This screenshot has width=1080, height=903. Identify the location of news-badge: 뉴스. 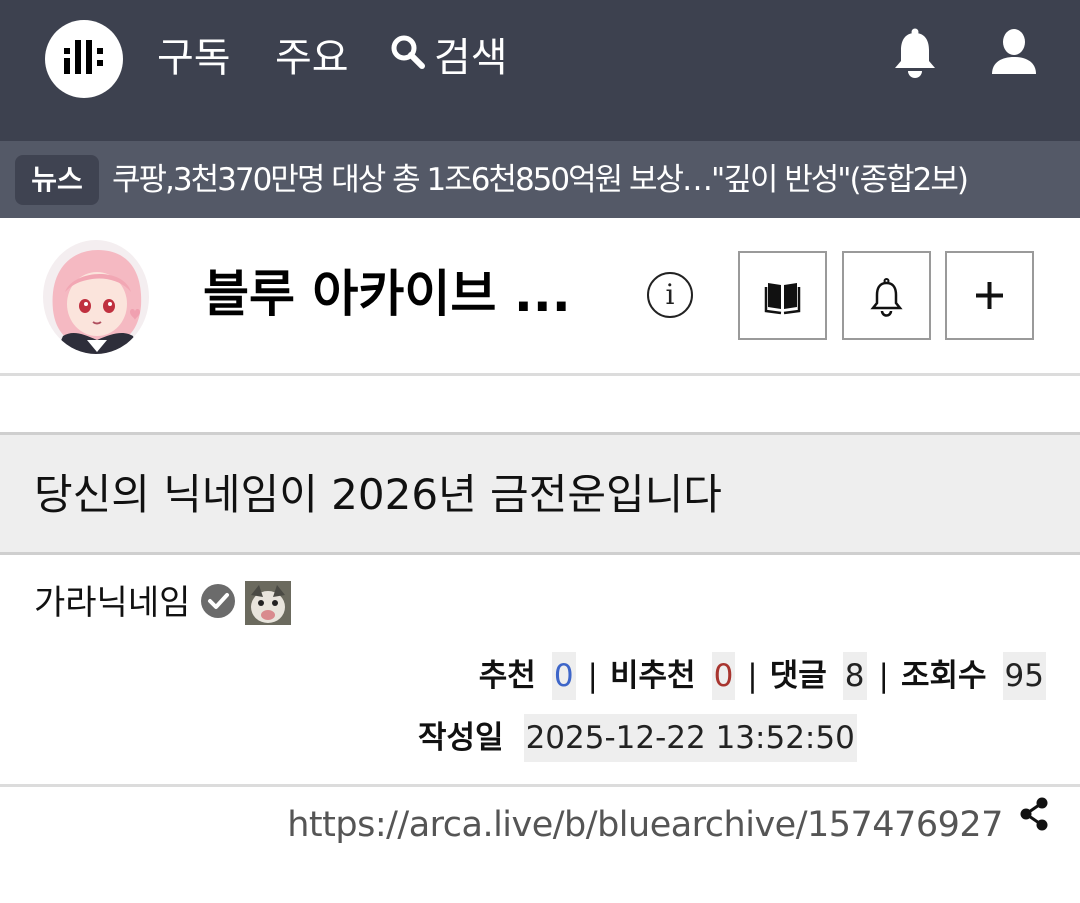
(57, 180).